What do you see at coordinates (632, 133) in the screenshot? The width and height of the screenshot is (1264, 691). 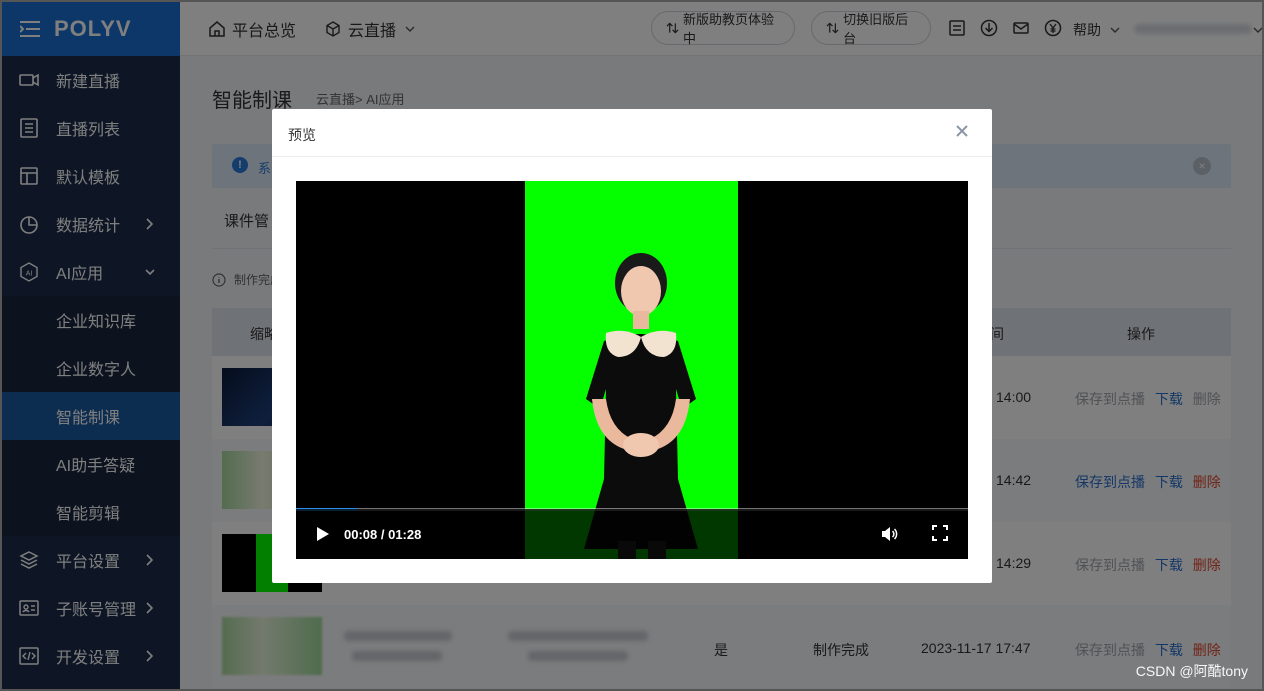 I see `modal-header: 预览` at bounding box center [632, 133].